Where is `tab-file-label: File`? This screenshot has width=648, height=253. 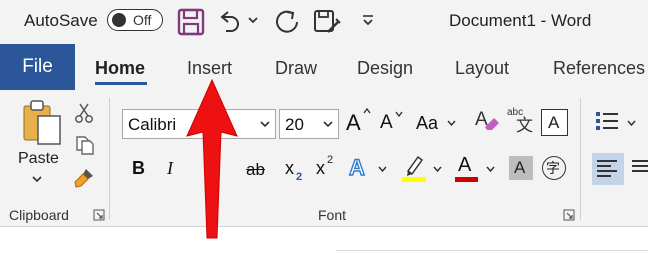 tab-file-label: File is located at coordinates (37, 66).